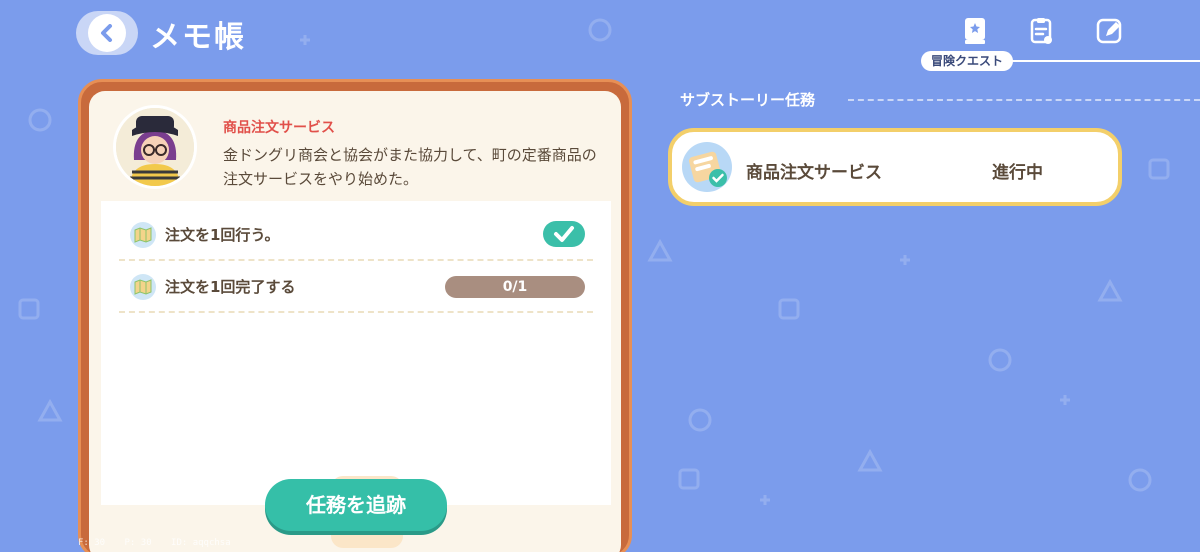 Image resolution: width=1200 pixels, height=552 pixels. Describe the element at coordinates (895, 167) in the screenshot. I see `quest-list-item: 商品注文サービス 進行中` at that location.